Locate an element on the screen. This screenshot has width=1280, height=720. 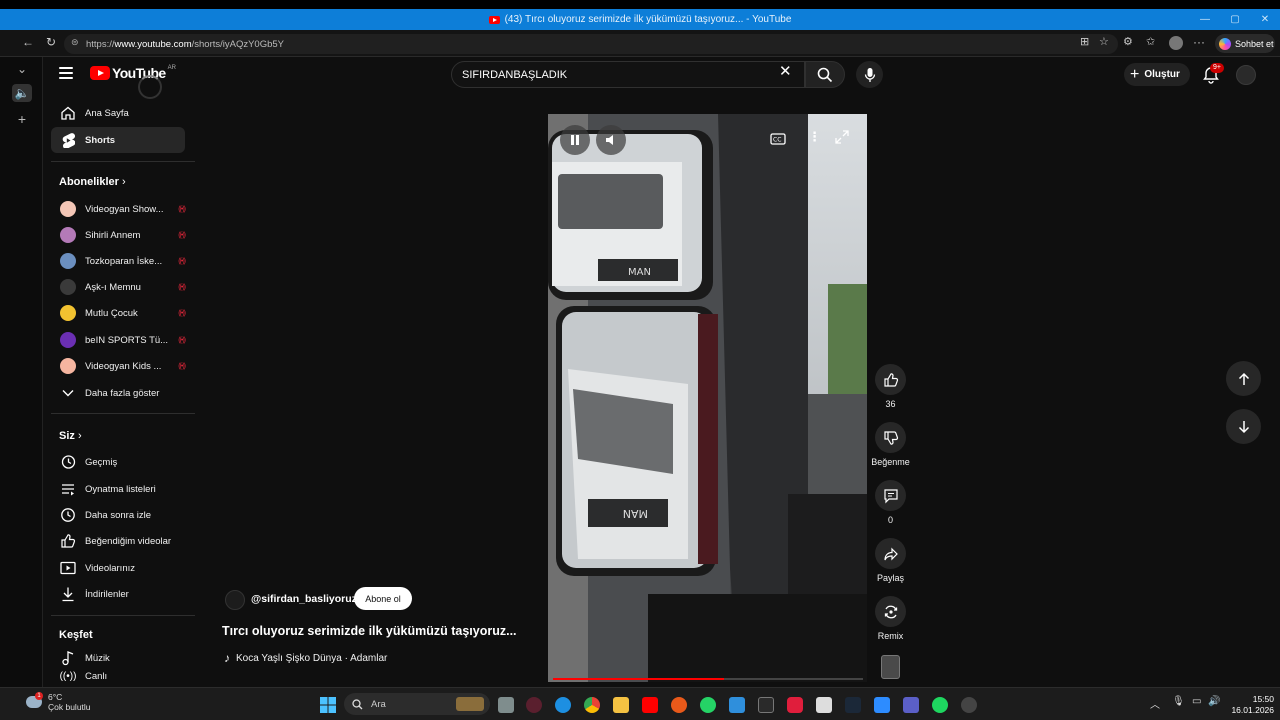
reload-icon: ↻ is located at coordinates (51, 42).